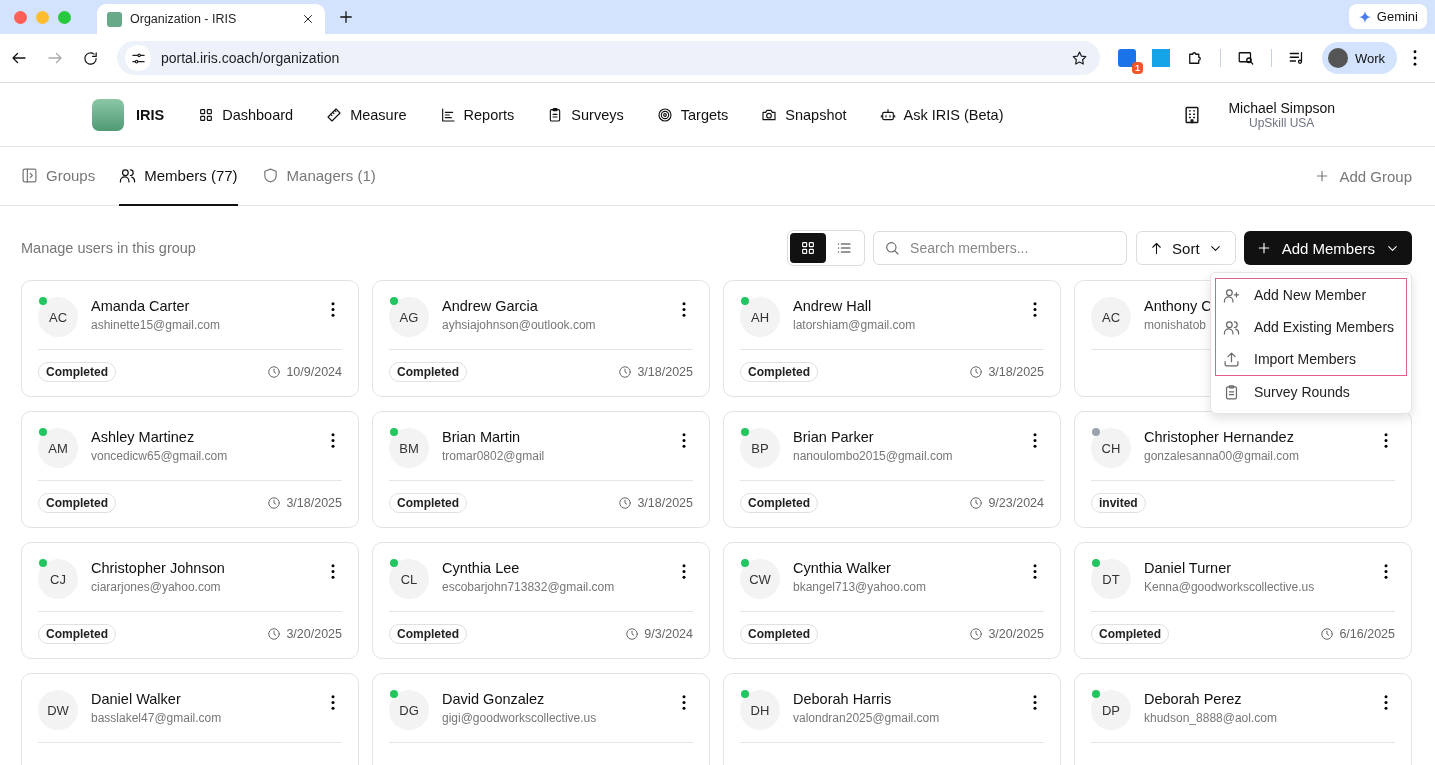 The height and width of the screenshot is (765, 1435). I want to click on browser-tab: Organization - IRIS, so click(211, 19).